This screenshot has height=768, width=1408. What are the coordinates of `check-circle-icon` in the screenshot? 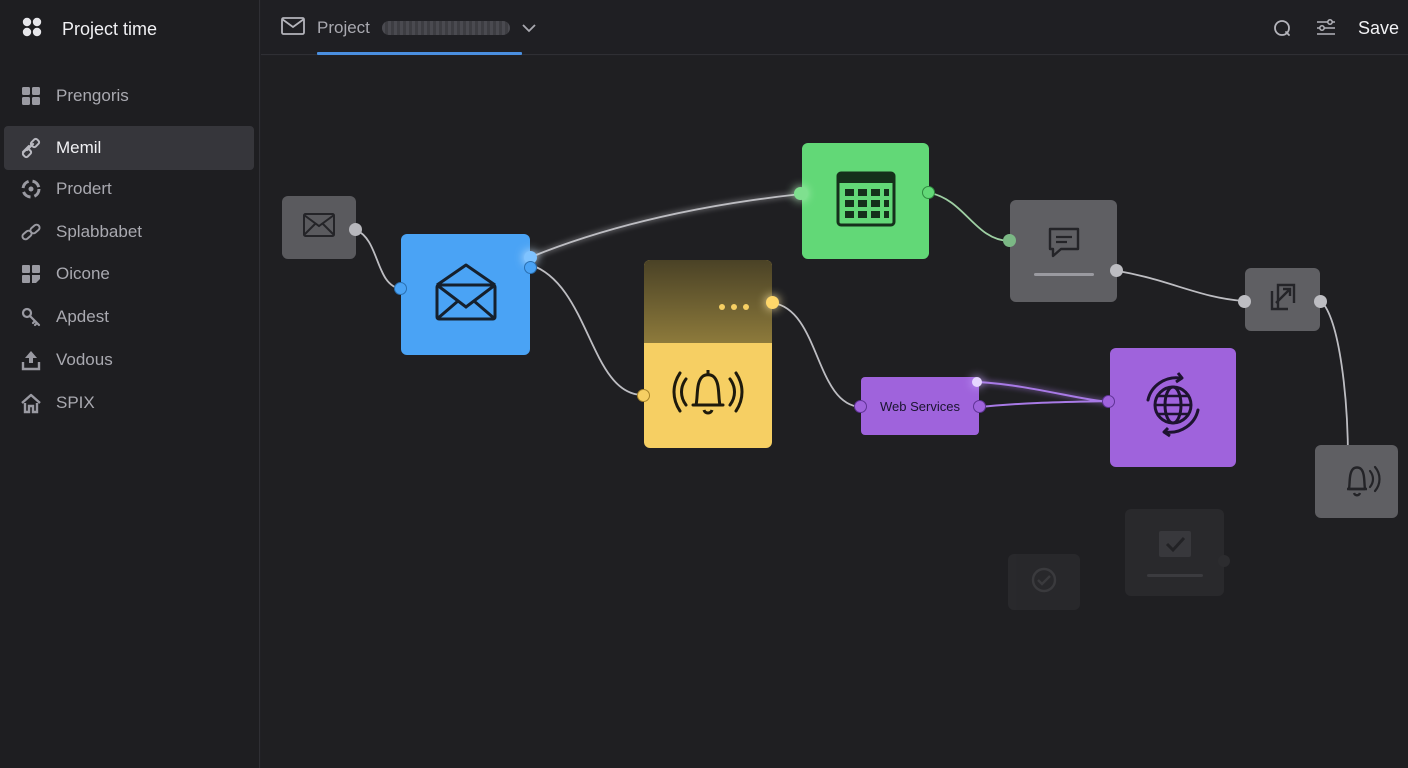 It's located at (1044, 582).